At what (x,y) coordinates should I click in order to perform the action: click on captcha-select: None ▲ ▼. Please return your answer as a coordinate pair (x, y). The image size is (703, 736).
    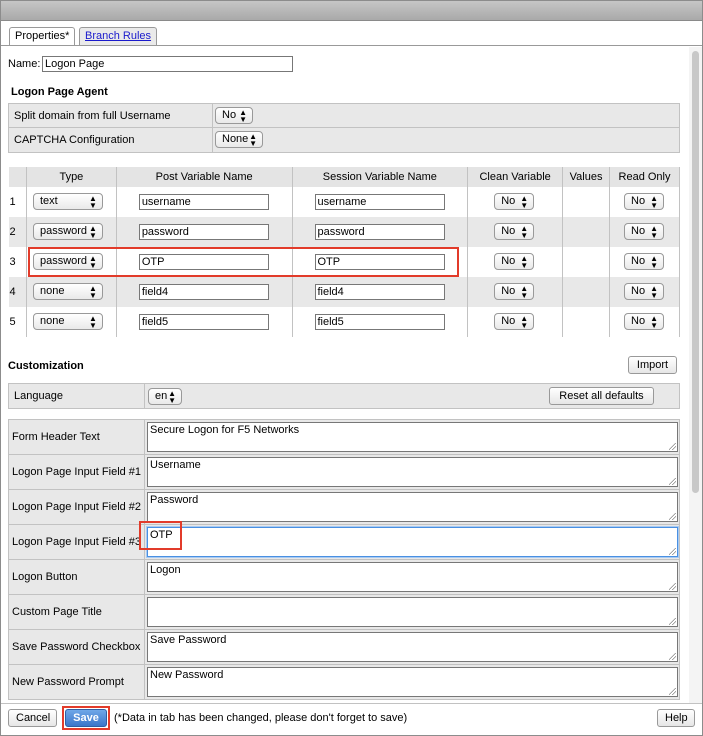
    Looking at the image, I should click on (239, 139).